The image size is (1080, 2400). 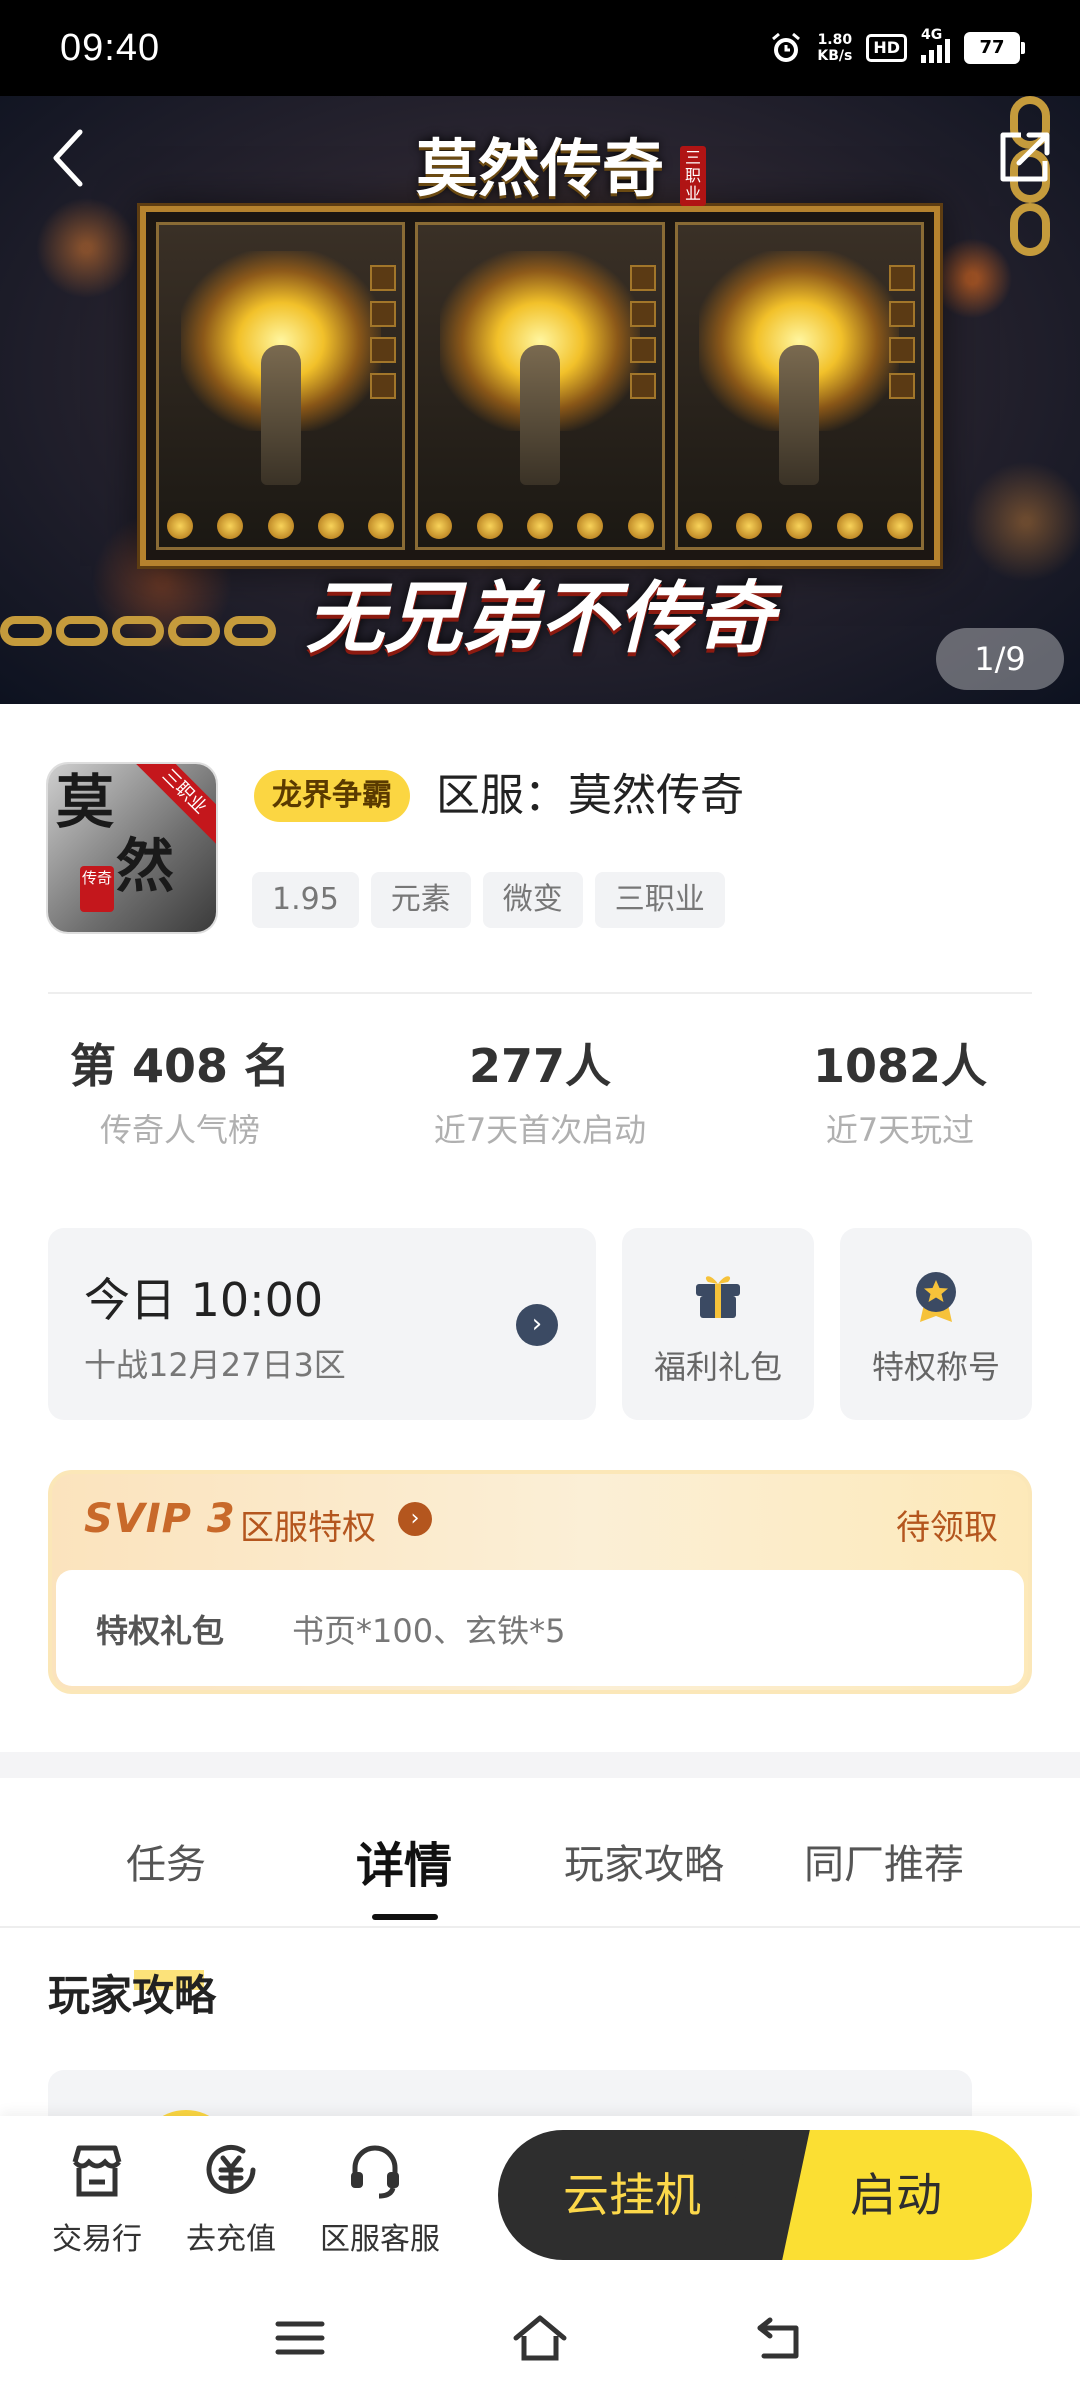 I want to click on stat-value: 1082人, so click(x=900, y=1066).